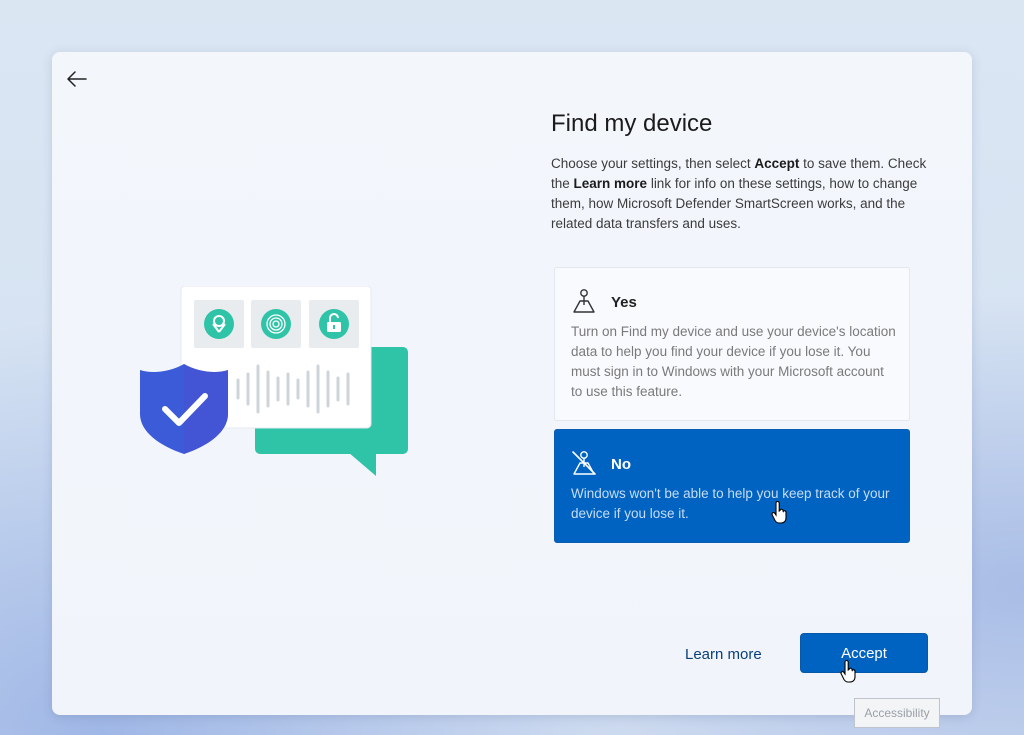  Describe the element at coordinates (274, 381) in the screenshot. I see `security-illustration` at that location.